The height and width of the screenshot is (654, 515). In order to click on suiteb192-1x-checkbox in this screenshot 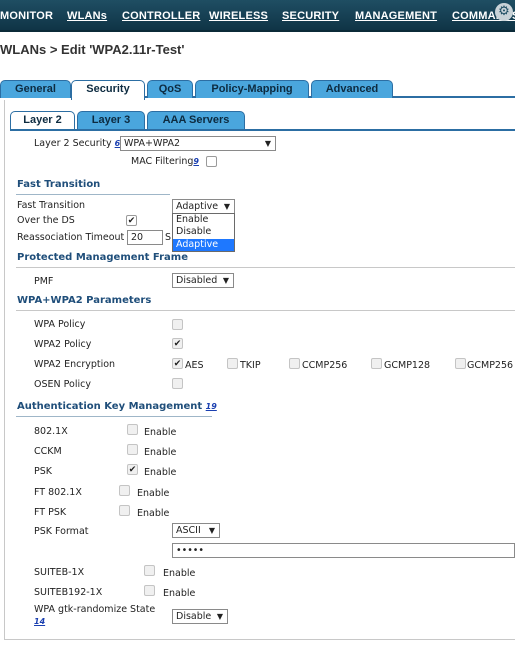, I will do `click(149, 590)`.